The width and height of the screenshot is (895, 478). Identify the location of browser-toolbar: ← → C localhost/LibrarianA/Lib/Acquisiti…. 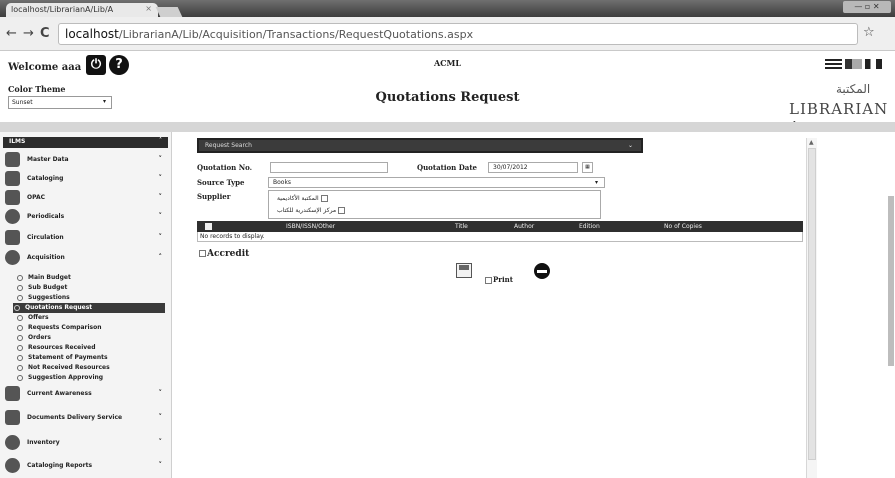
(447, 34).